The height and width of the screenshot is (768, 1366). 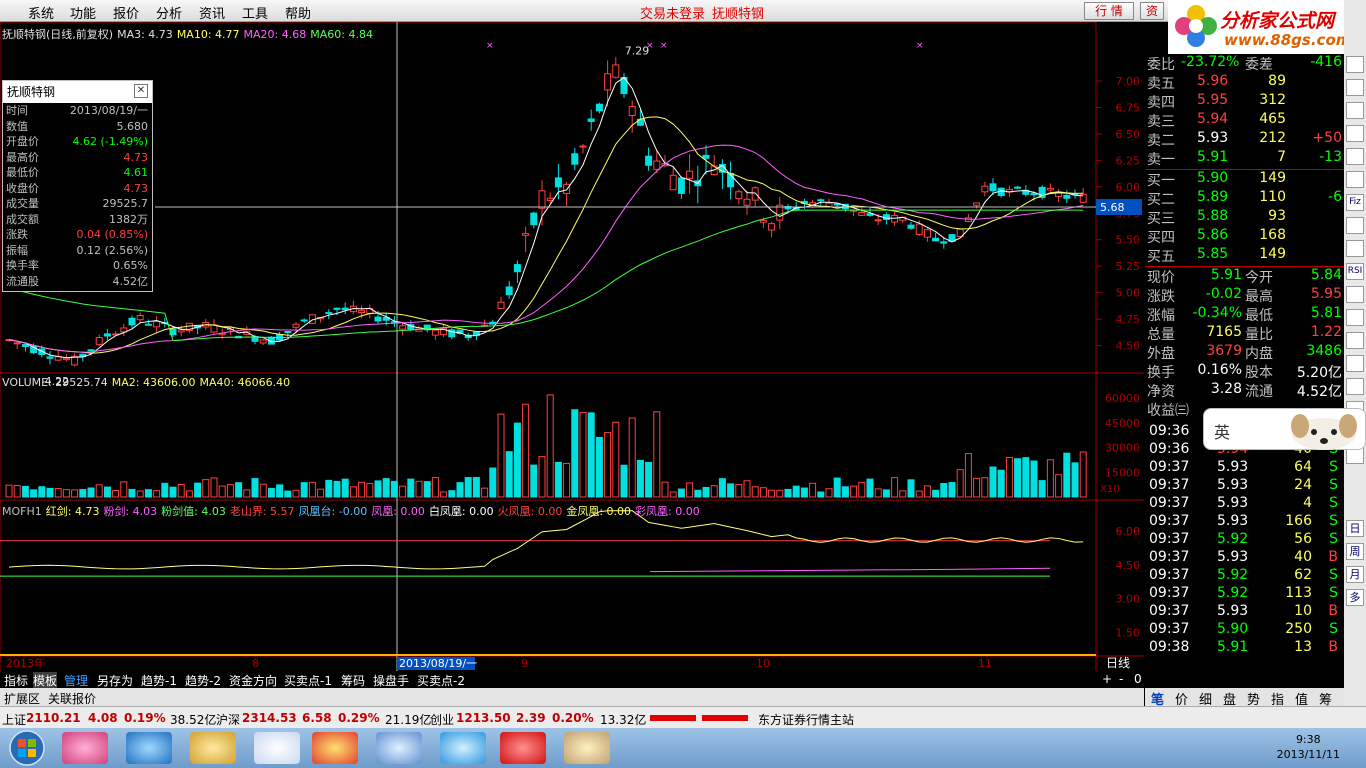 I want to click on chrome-browser-icon, so click(x=335, y=748).